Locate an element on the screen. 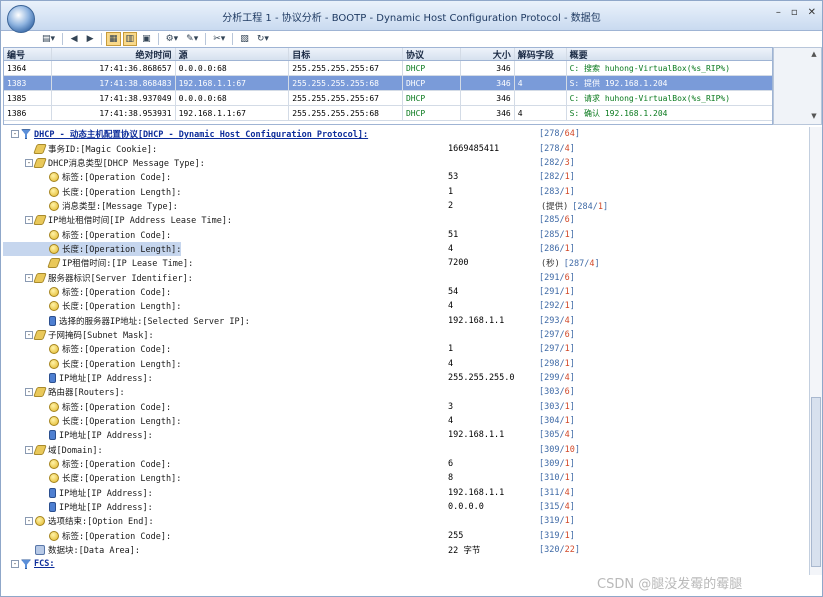 The width and height of the screenshot is (823, 597). tree-node: - 路由器[Routers]: [303/6] is located at coordinates (406, 392).